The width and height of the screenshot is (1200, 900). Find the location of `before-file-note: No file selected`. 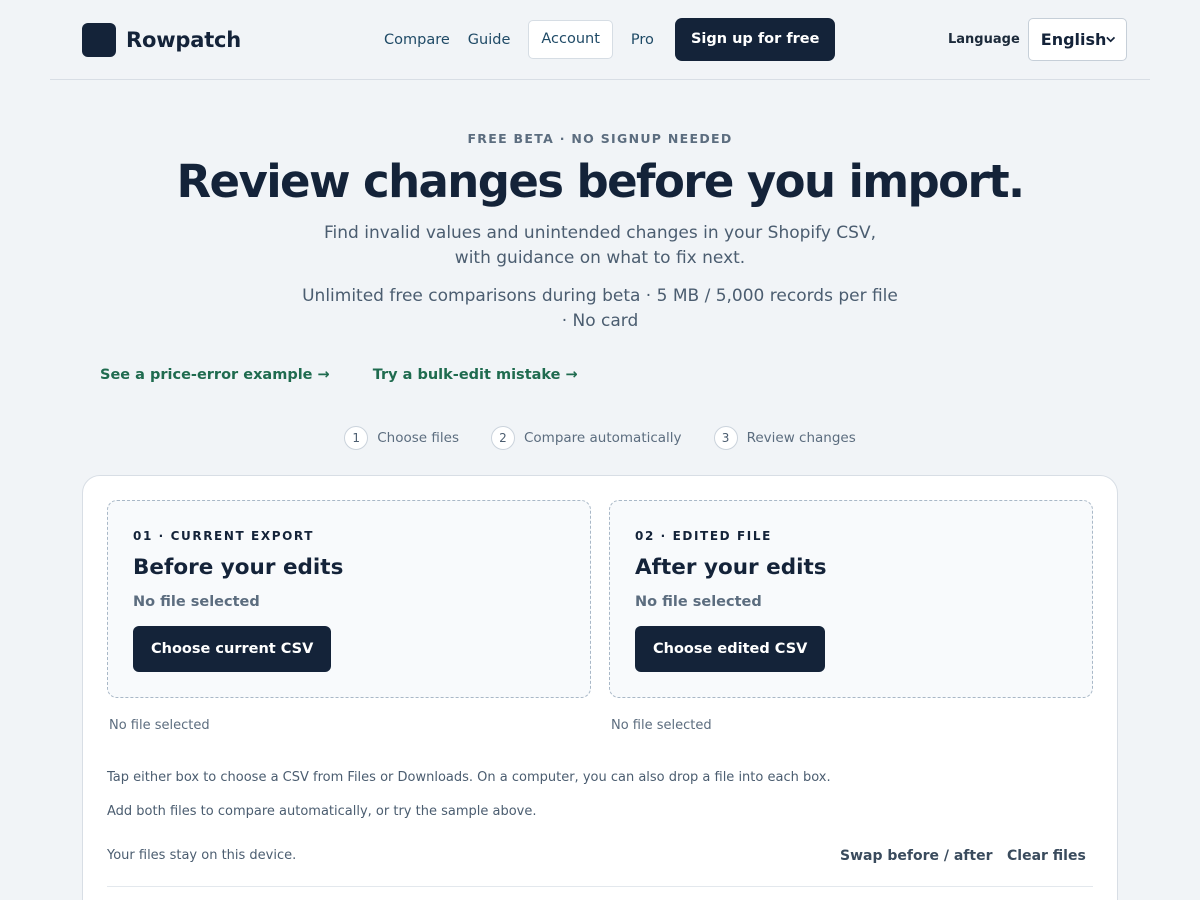

before-file-note: No file selected is located at coordinates (159, 725).